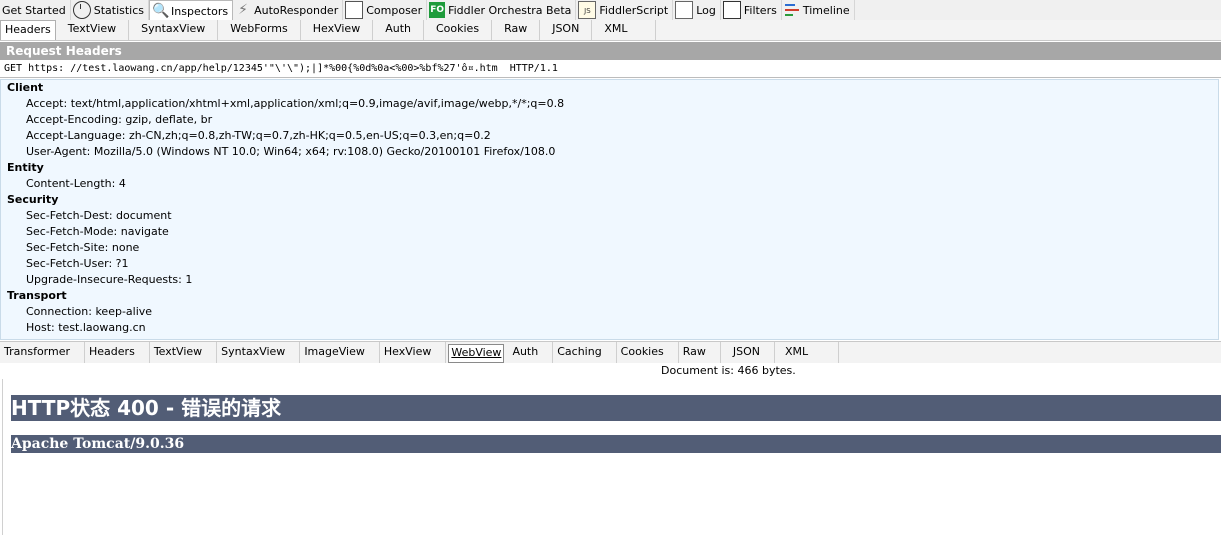  Describe the element at coordinates (700, 352) in the screenshot. I see `response-tab-raw: Raw` at that location.